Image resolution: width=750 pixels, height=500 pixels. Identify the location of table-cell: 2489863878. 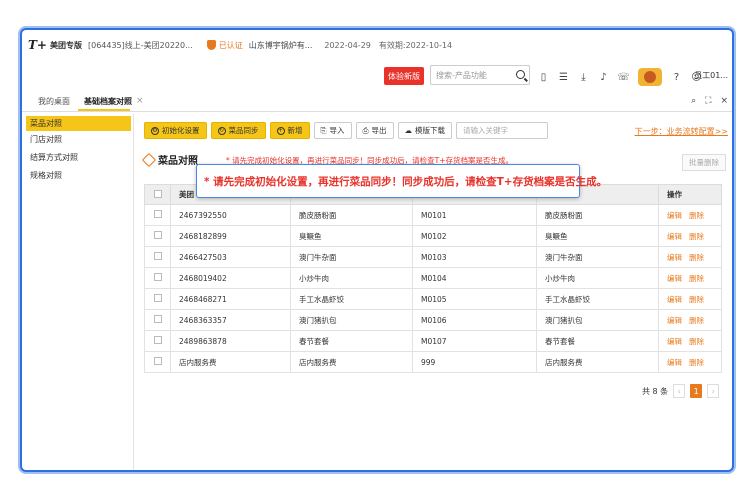
(230, 341).